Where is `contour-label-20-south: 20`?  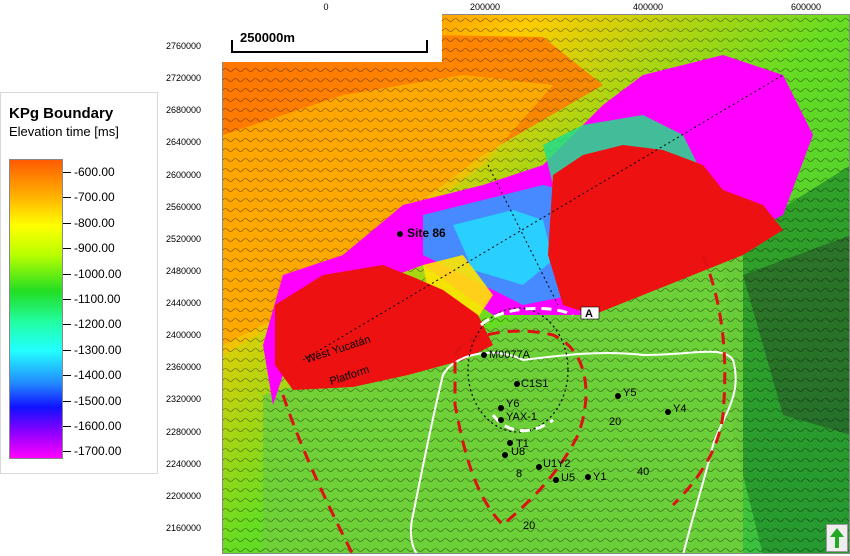
contour-label-20-south: 20 is located at coordinates (529, 526).